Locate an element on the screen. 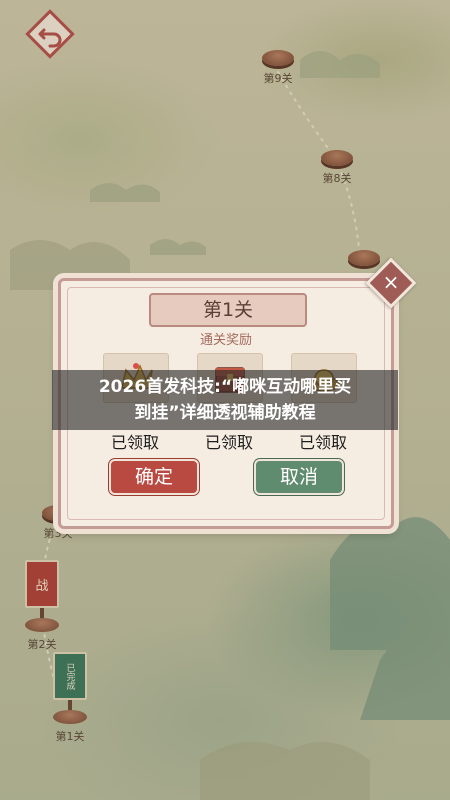 This screenshot has height=800, width=450. reward-status-3: 已领取 is located at coordinates (322, 442).